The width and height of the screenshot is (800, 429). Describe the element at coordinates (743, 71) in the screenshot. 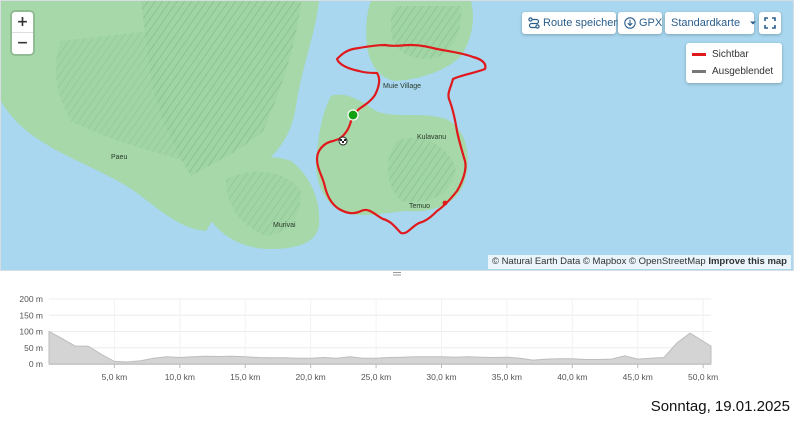

I see `legend-label-hidden: Ausgeblendet` at that location.